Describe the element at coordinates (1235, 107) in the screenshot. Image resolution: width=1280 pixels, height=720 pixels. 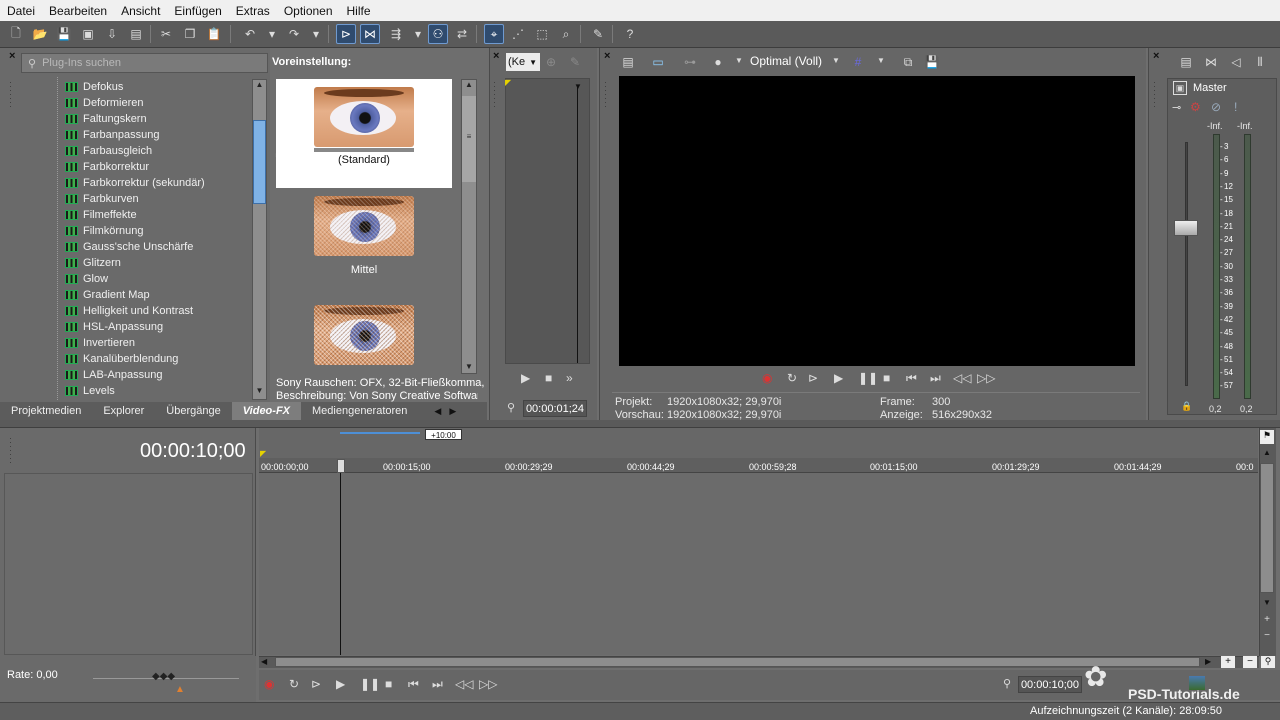
I see `solo-icon: !` at that location.